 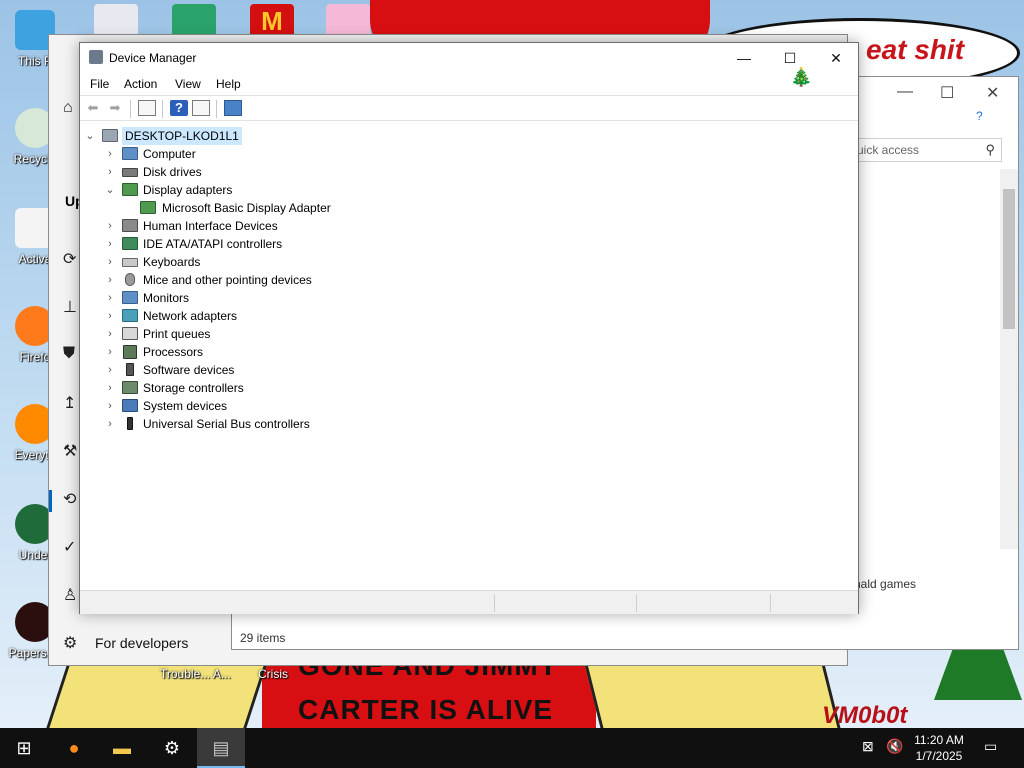 What do you see at coordinates (213, 244) in the screenshot?
I see `tree-item-label: IDE ATA/ATAPI controllers` at bounding box center [213, 244].